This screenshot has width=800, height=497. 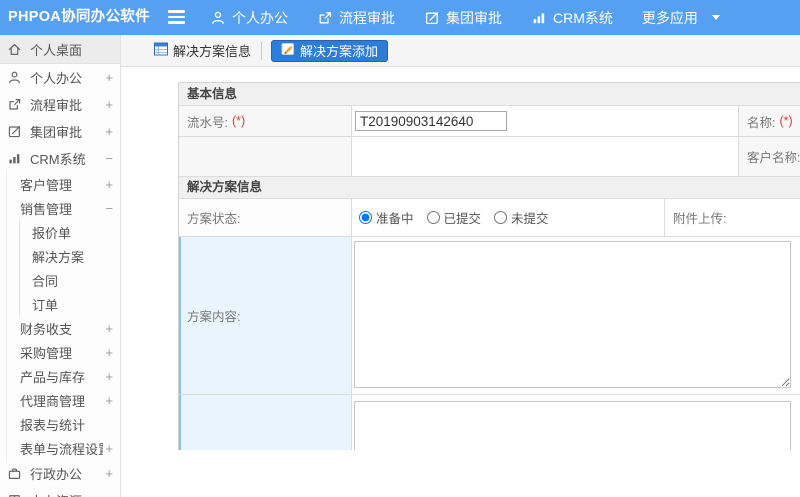 I want to click on sidebar-item-label: 行政办公, so click(x=56, y=474).